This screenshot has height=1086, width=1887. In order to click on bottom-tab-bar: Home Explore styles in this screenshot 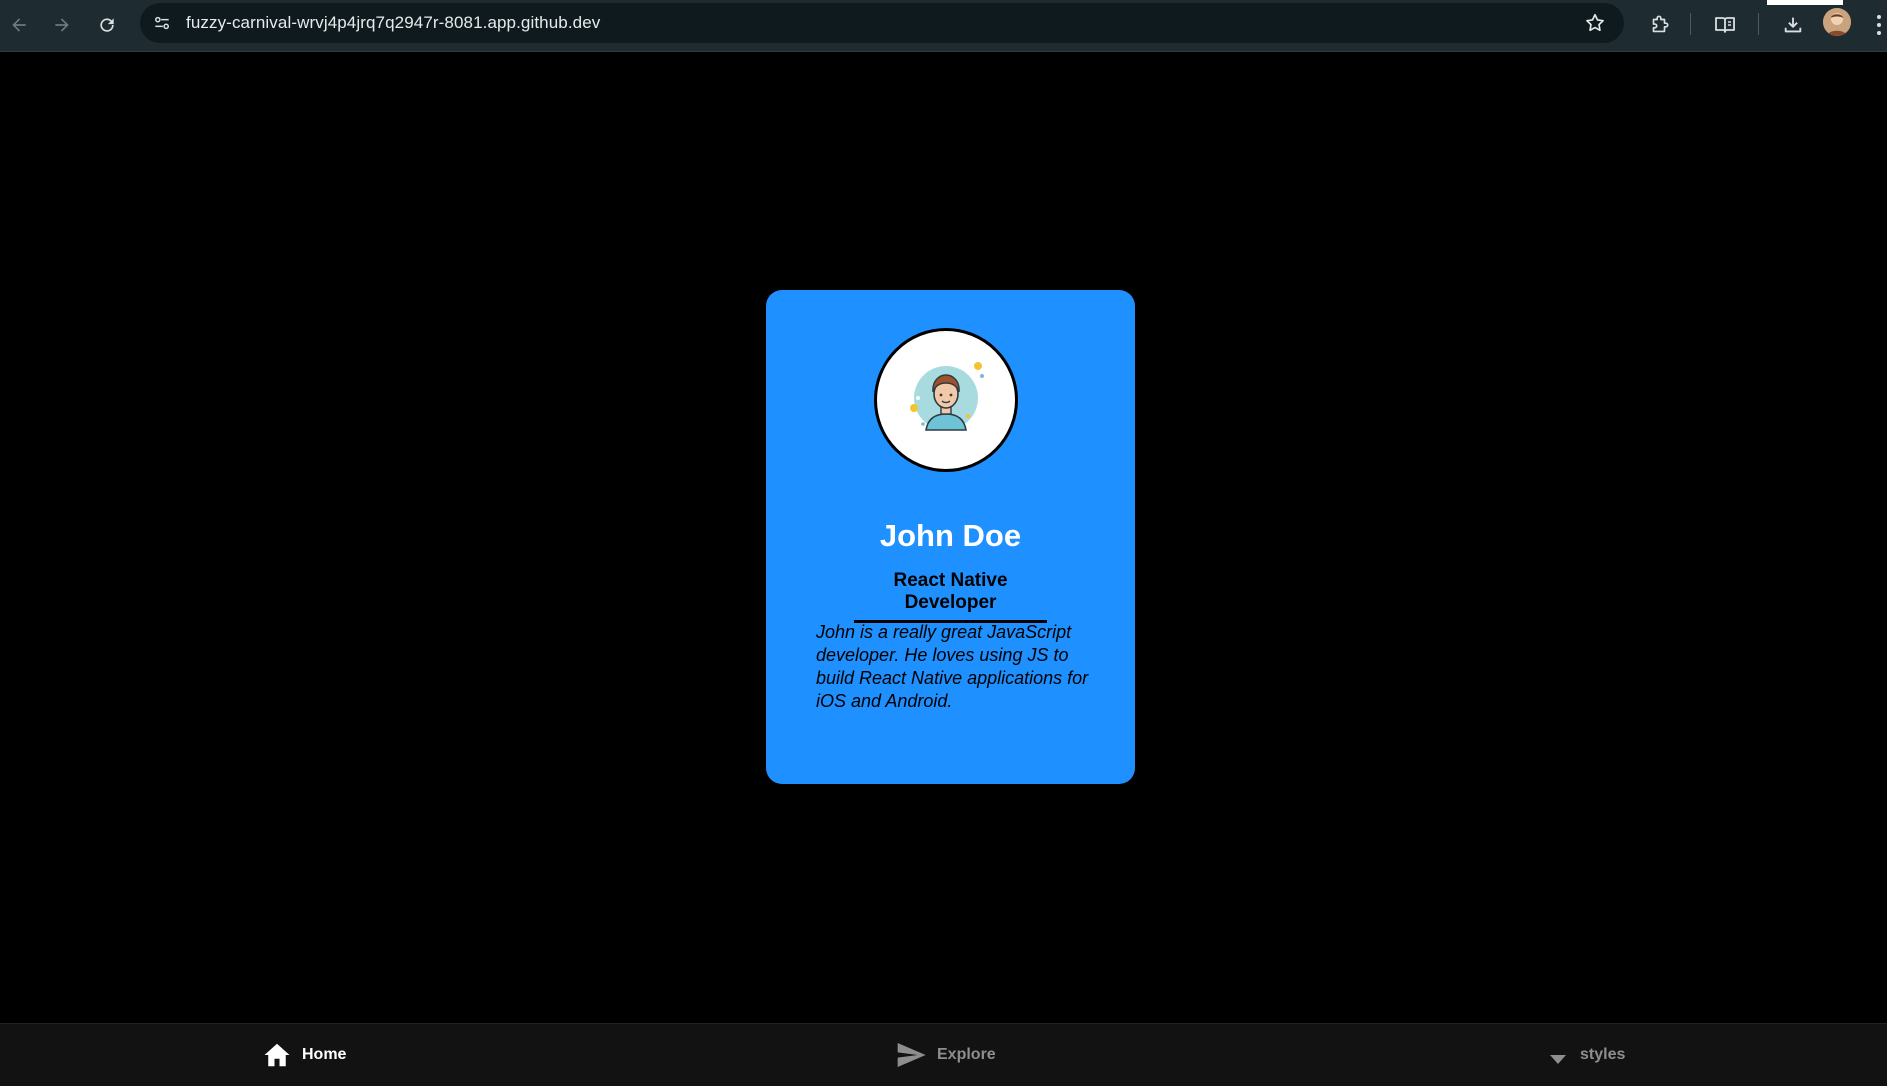, I will do `click(943, 1054)`.